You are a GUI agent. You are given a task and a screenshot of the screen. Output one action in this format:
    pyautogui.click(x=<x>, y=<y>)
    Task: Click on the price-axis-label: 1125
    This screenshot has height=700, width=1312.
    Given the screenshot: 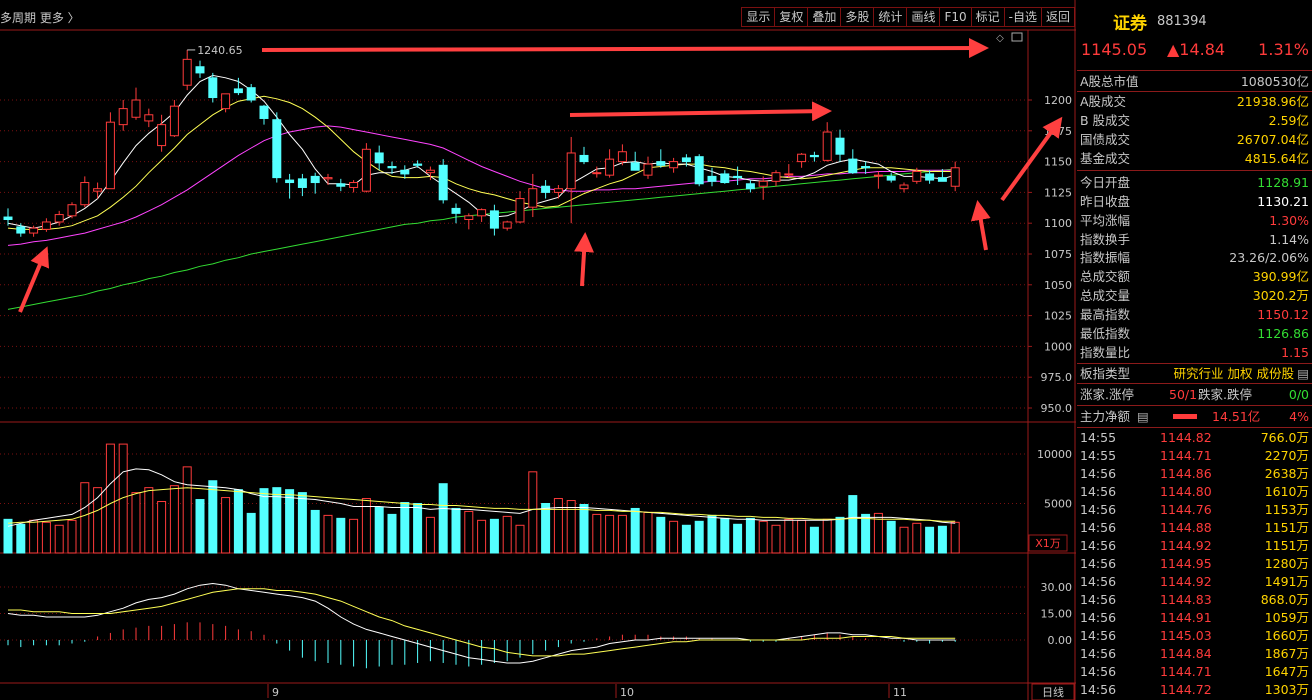 What is the action you would take?
    pyautogui.click(x=1058, y=192)
    